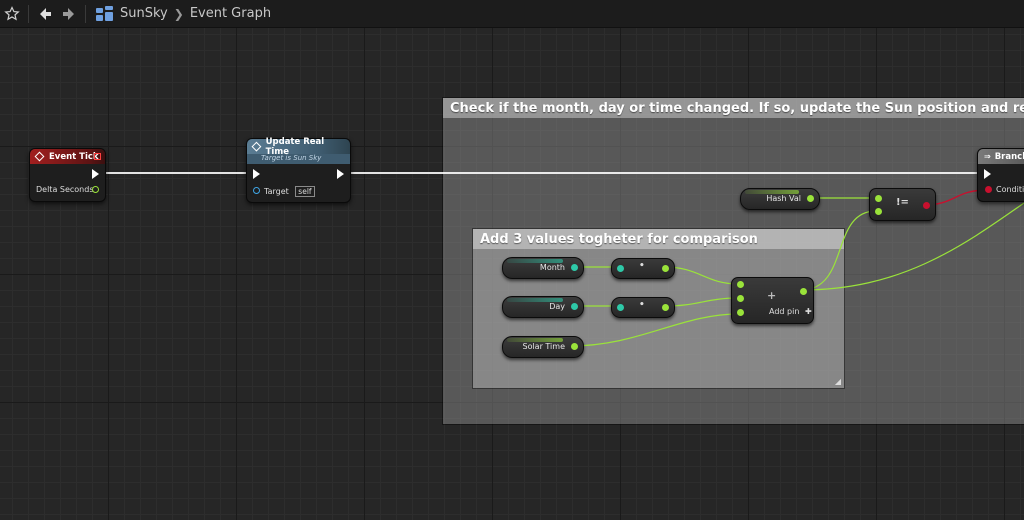  Describe the element at coordinates (144, 13) in the screenshot. I see `breadcrumb-blueprint: SunSky` at that location.